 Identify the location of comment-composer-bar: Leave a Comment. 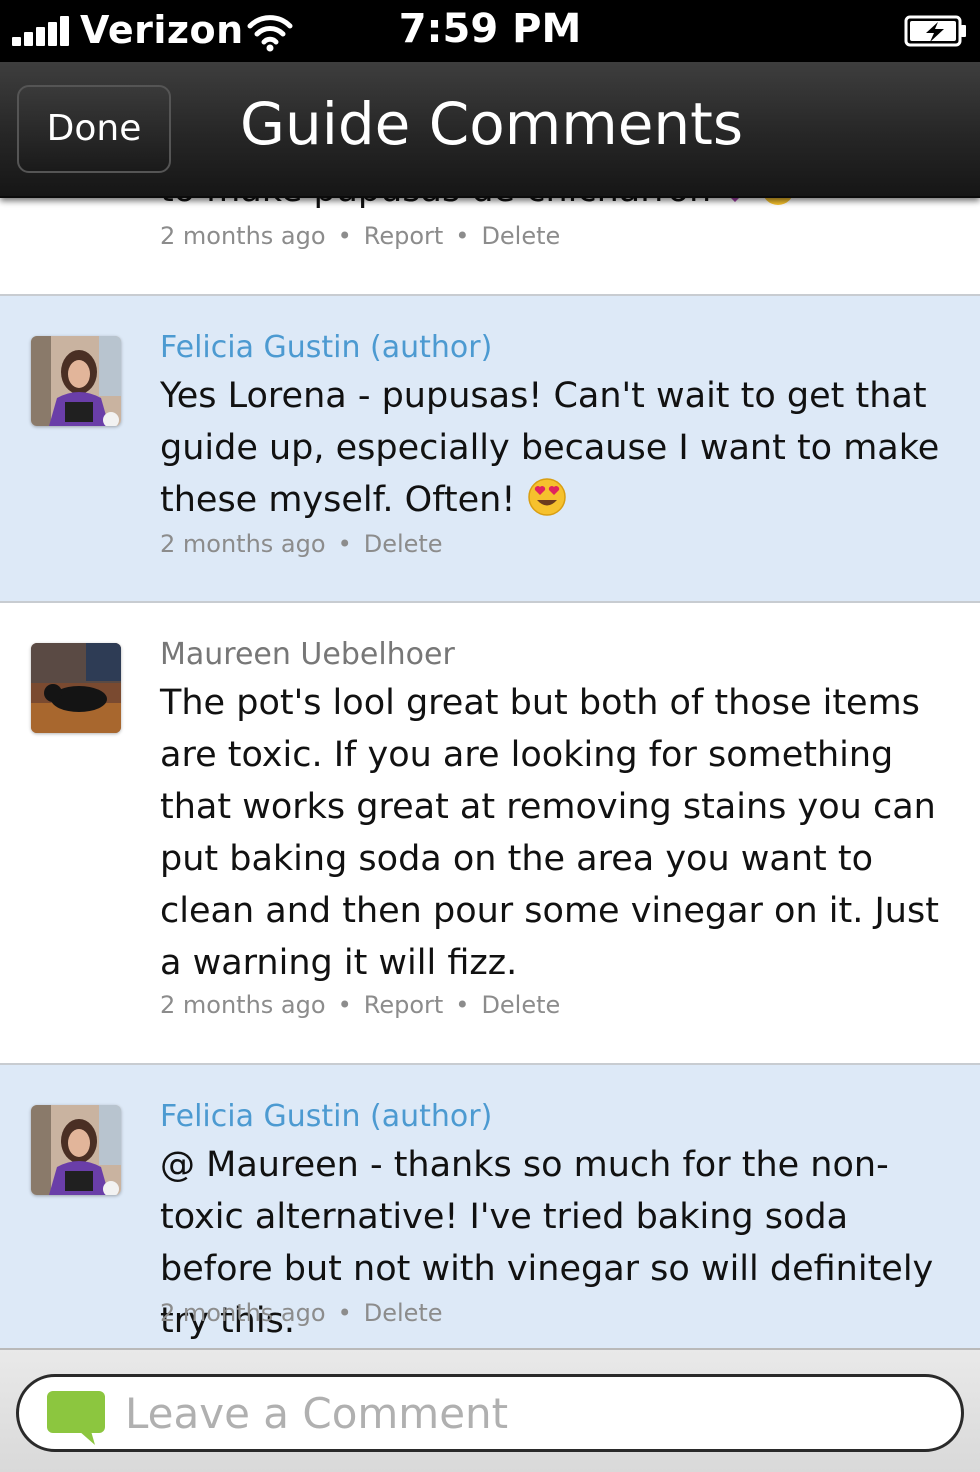
(490, 1410).